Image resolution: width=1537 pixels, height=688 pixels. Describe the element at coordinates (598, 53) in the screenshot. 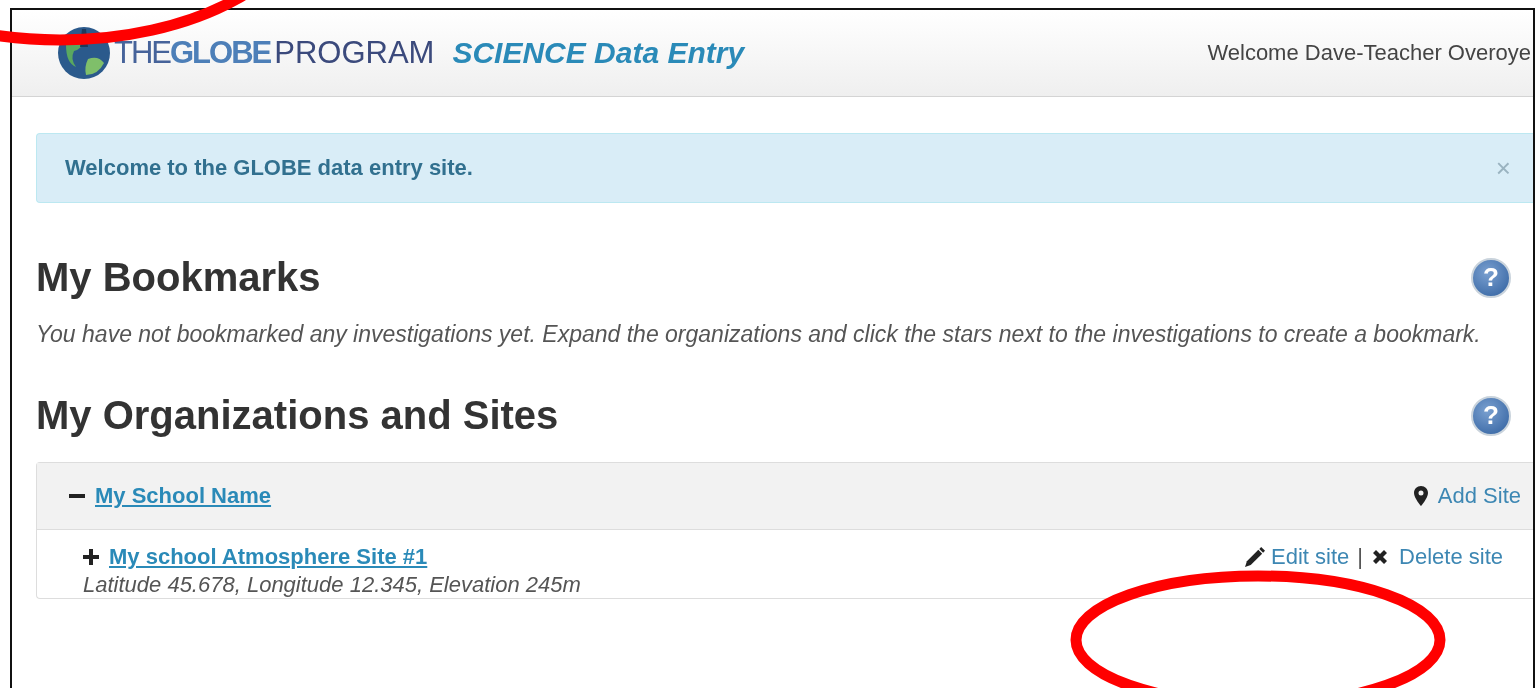

I see `app-title: SCIENCE Data Entry` at that location.